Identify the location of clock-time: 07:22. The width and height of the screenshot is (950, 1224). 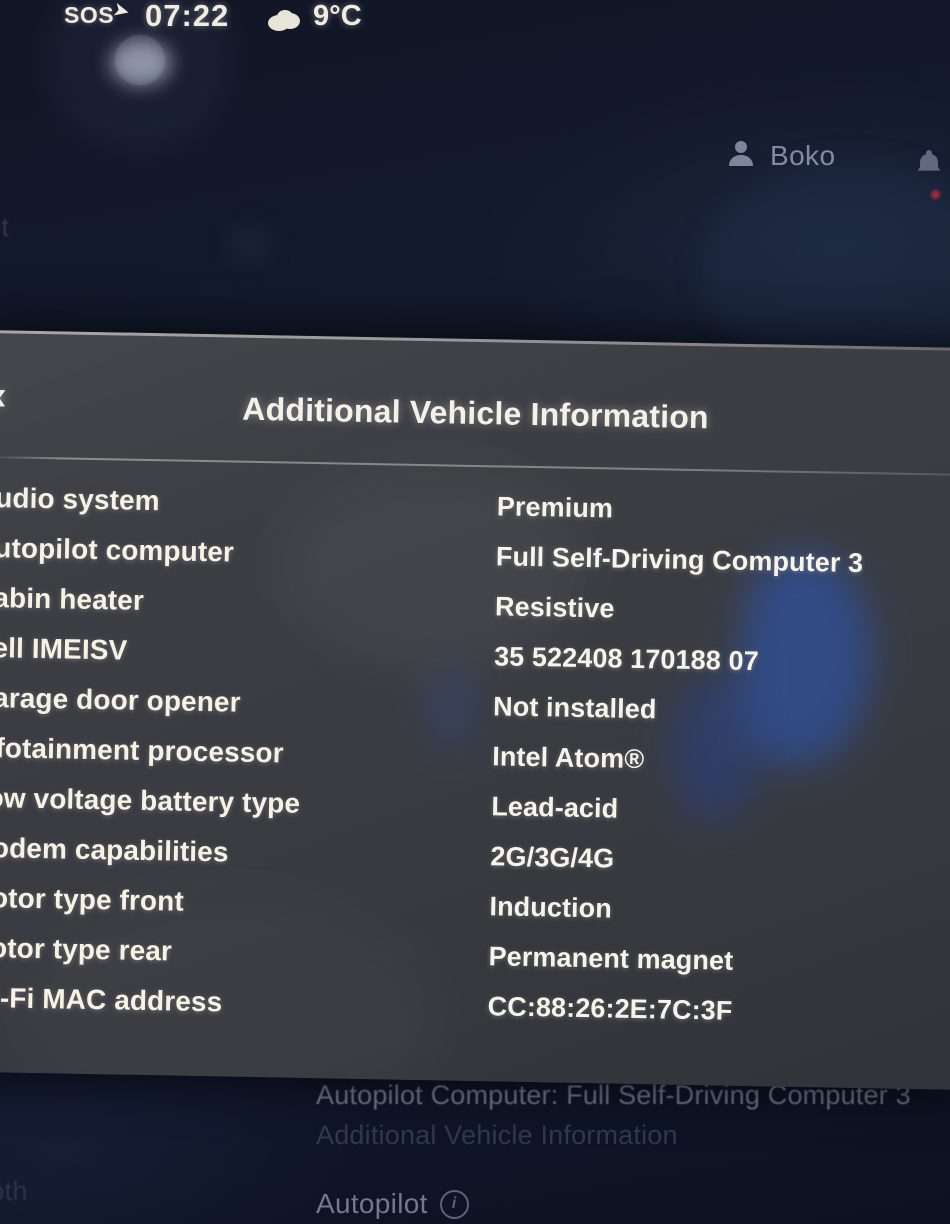
(187, 16).